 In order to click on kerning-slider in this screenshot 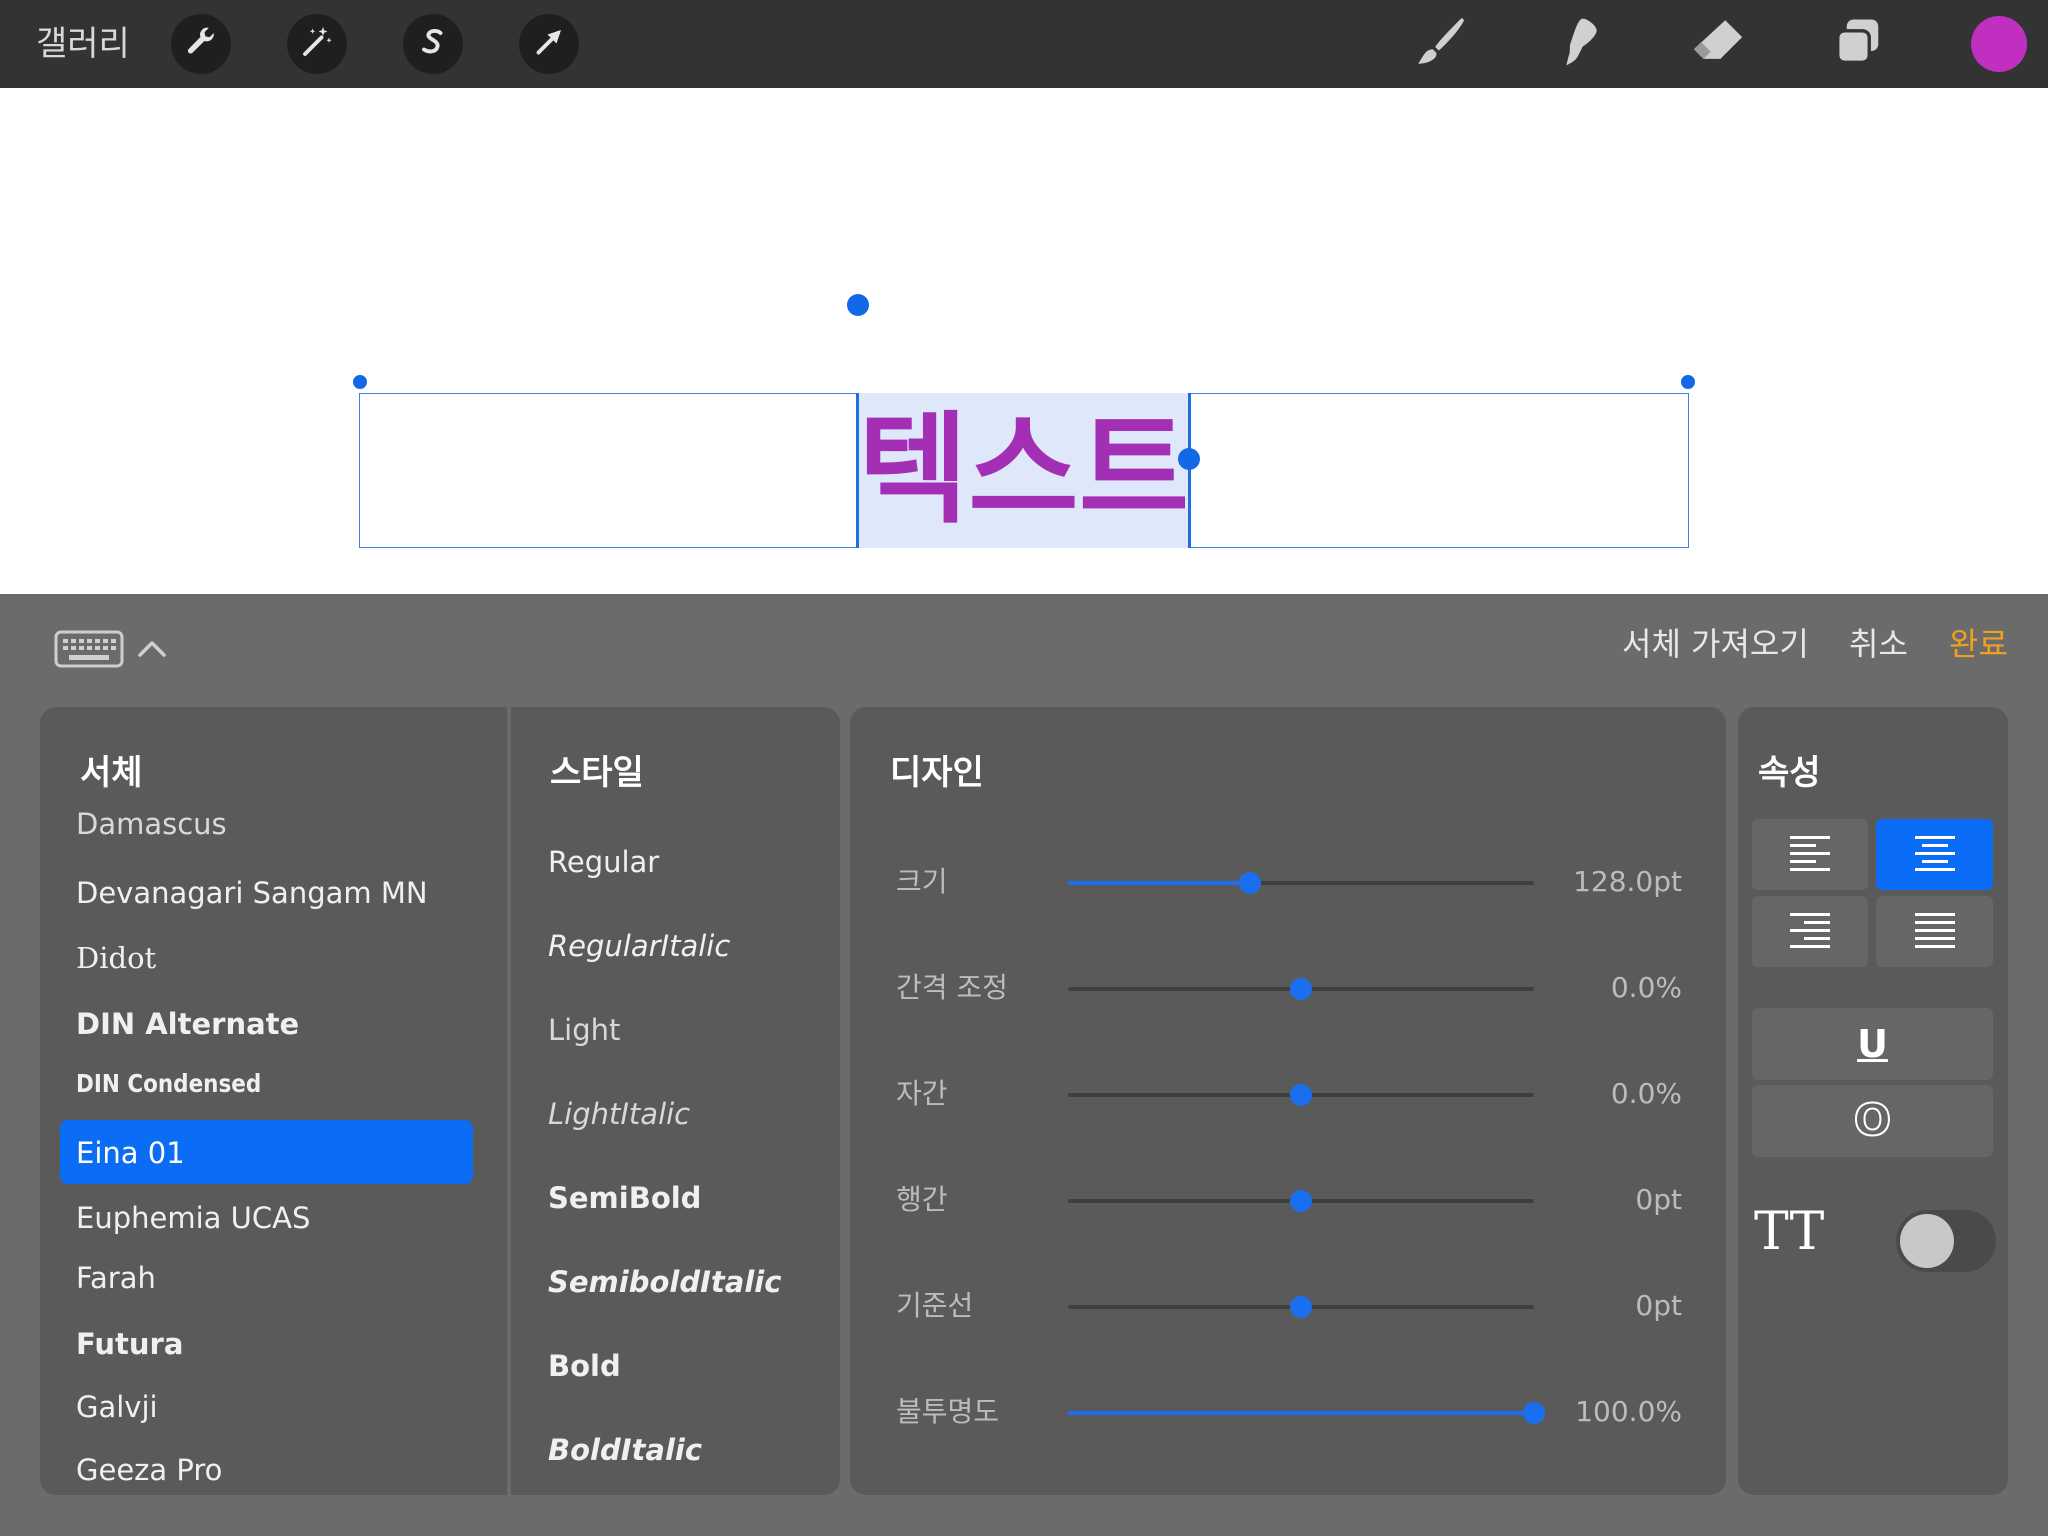, I will do `click(1301, 989)`.